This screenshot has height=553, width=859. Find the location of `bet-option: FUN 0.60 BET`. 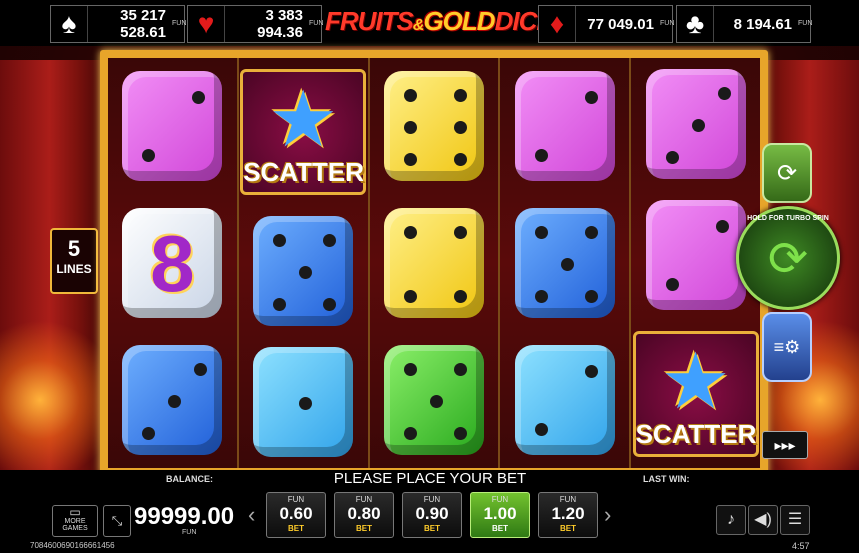

bet-option: FUN 0.60 BET is located at coordinates (296, 515).